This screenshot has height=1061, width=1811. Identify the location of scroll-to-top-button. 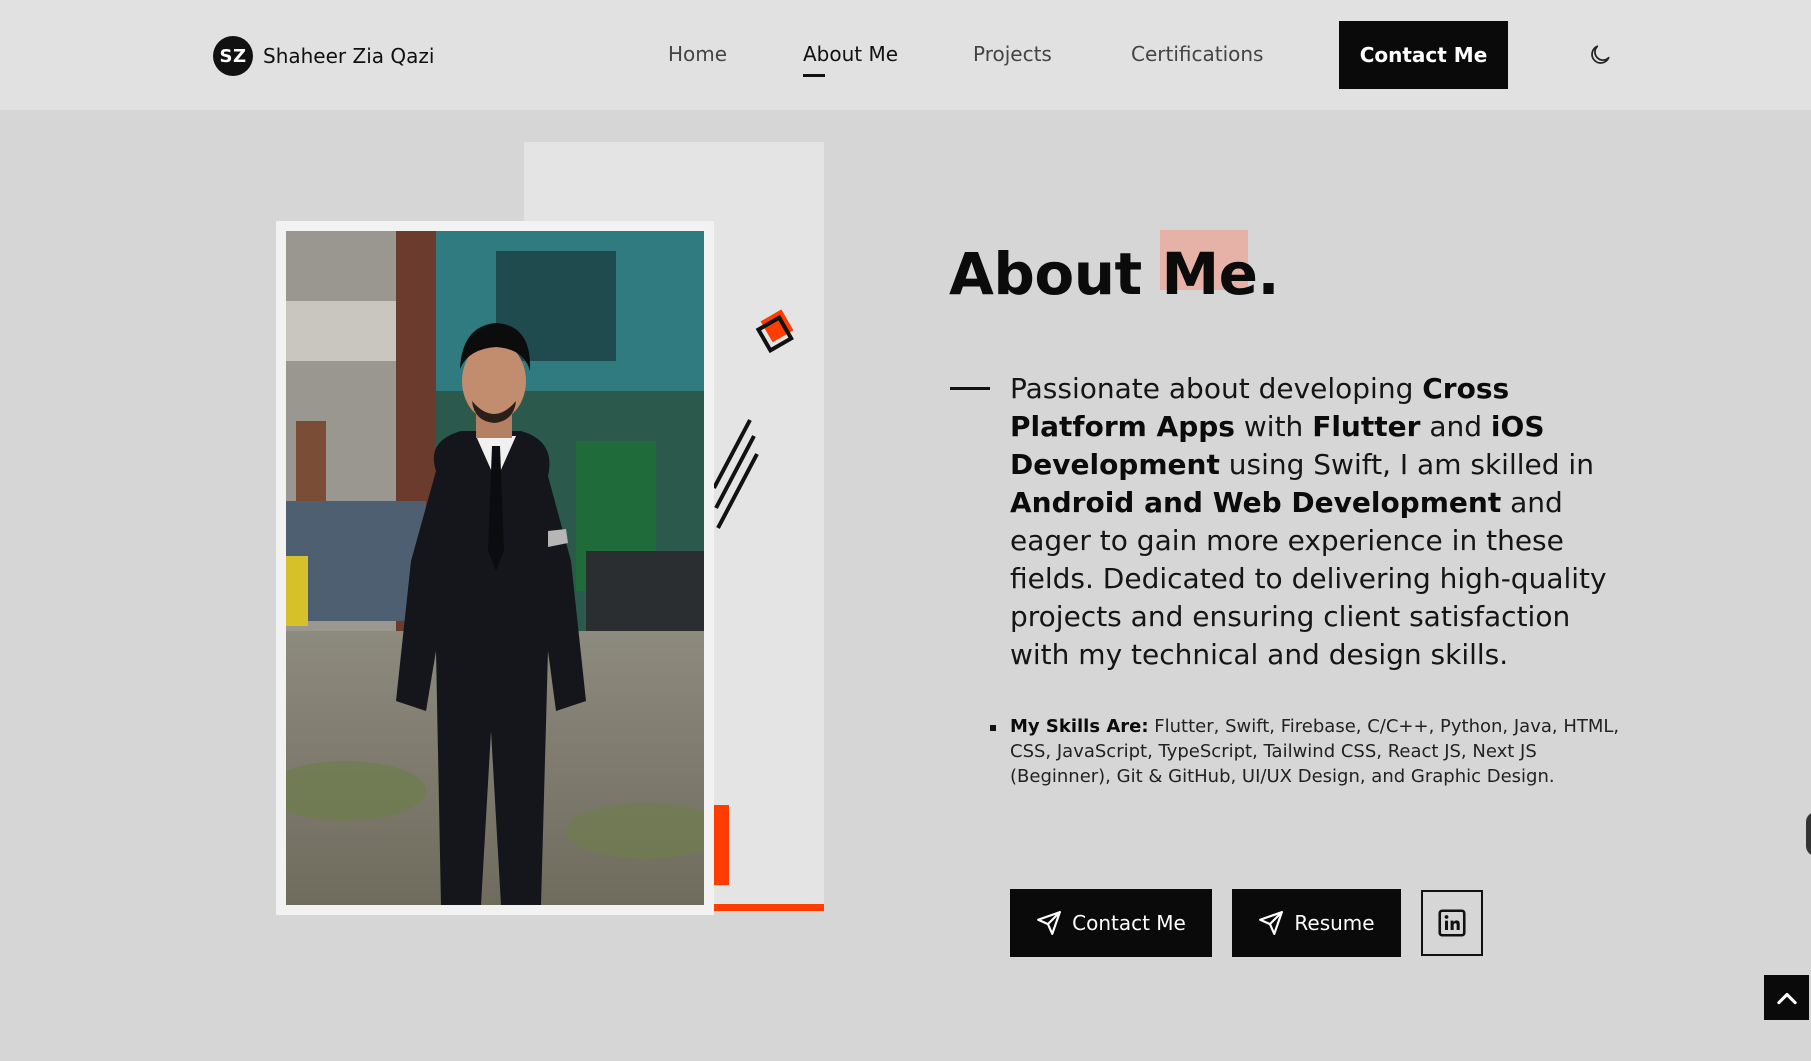
(1786, 997).